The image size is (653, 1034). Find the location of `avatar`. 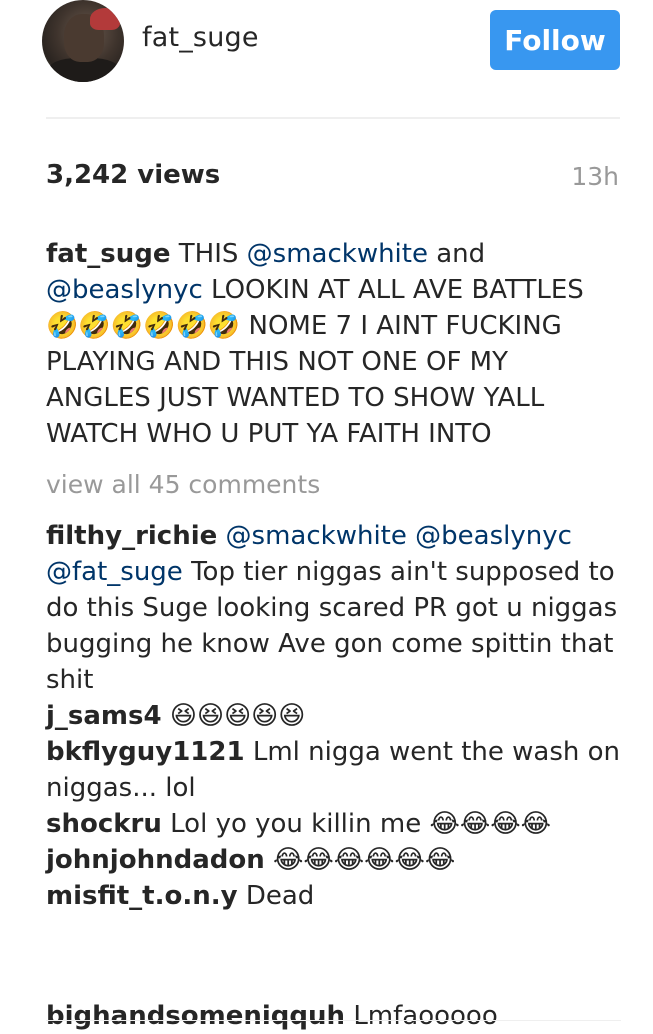

avatar is located at coordinates (83, 41).